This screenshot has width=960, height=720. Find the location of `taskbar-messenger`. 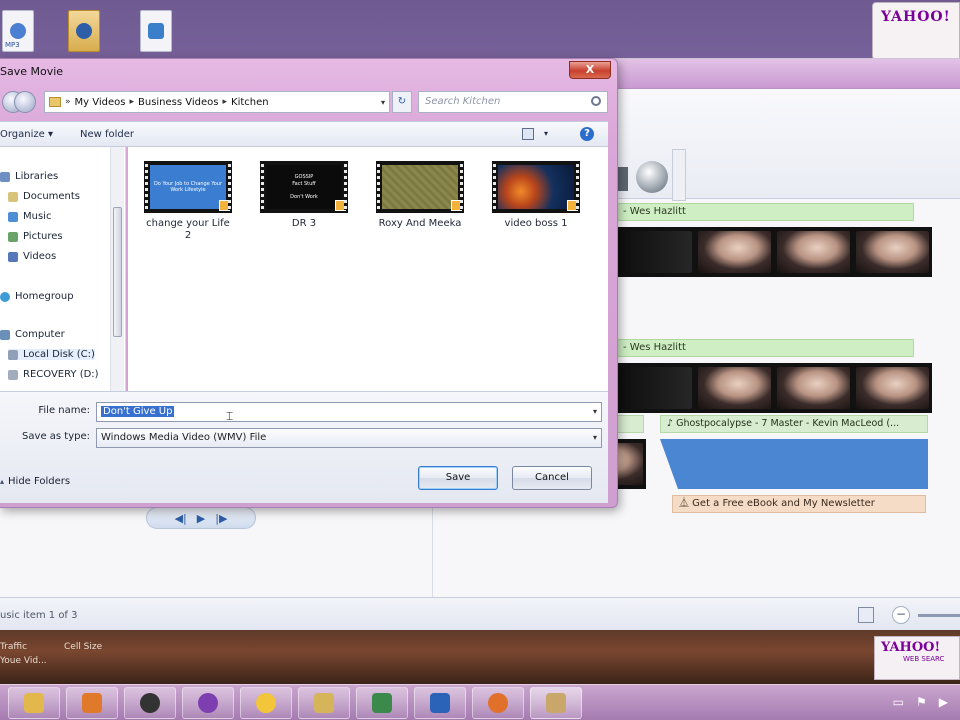

taskbar-messenger is located at coordinates (208, 702).